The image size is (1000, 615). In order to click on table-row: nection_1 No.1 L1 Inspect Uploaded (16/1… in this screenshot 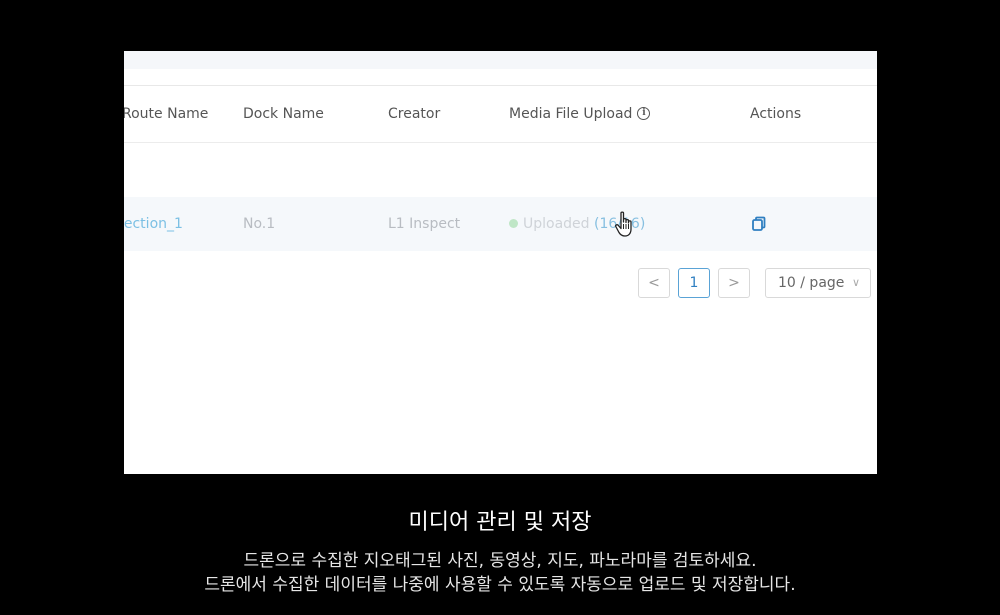, I will do `click(500, 224)`.